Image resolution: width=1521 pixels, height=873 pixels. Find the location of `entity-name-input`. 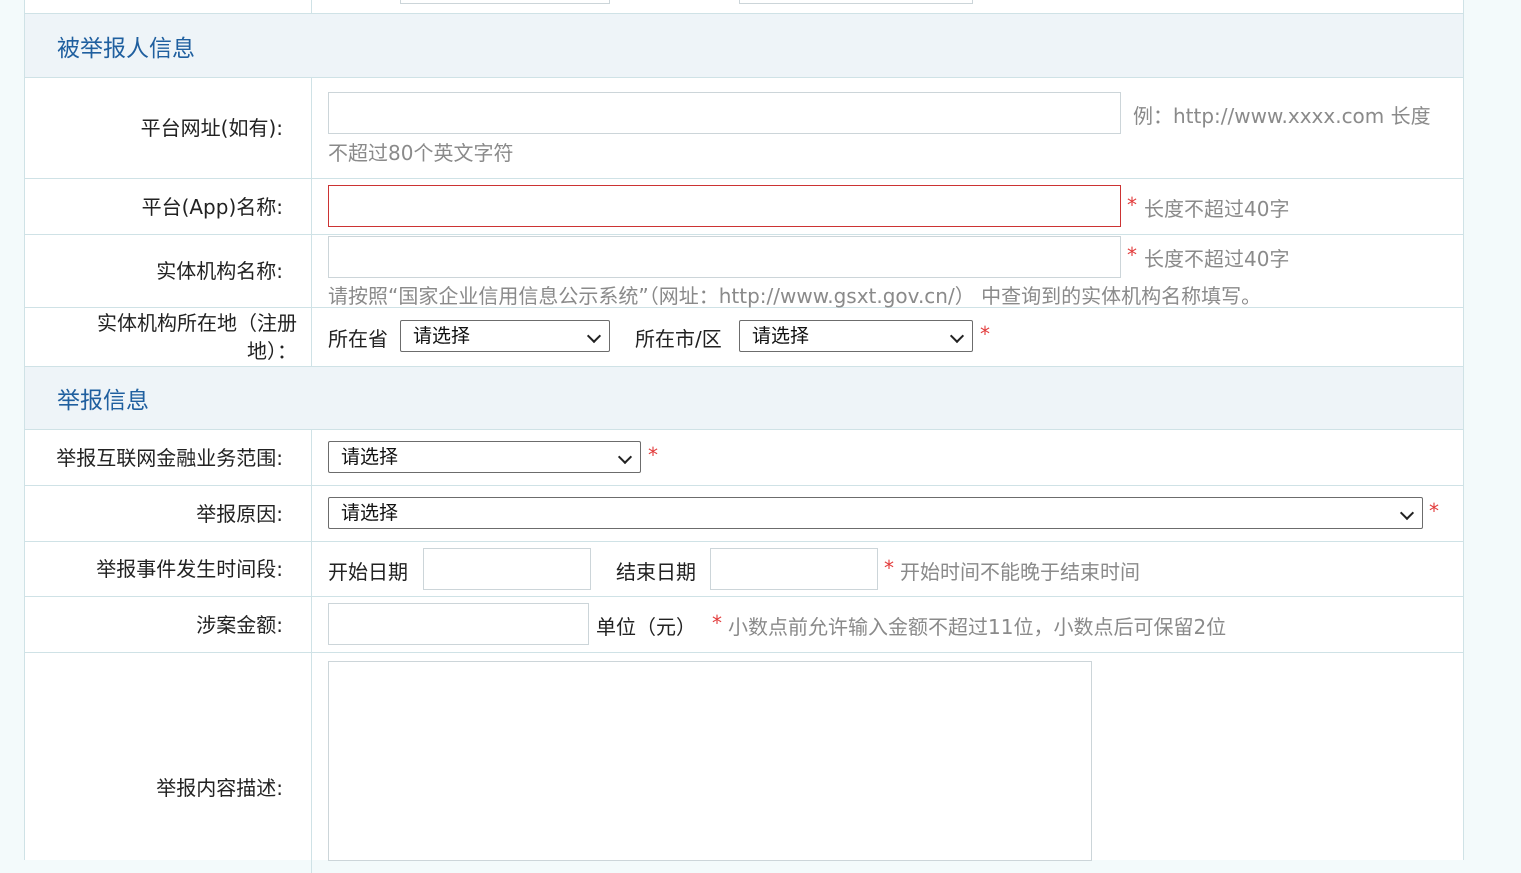

entity-name-input is located at coordinates (724, 257).